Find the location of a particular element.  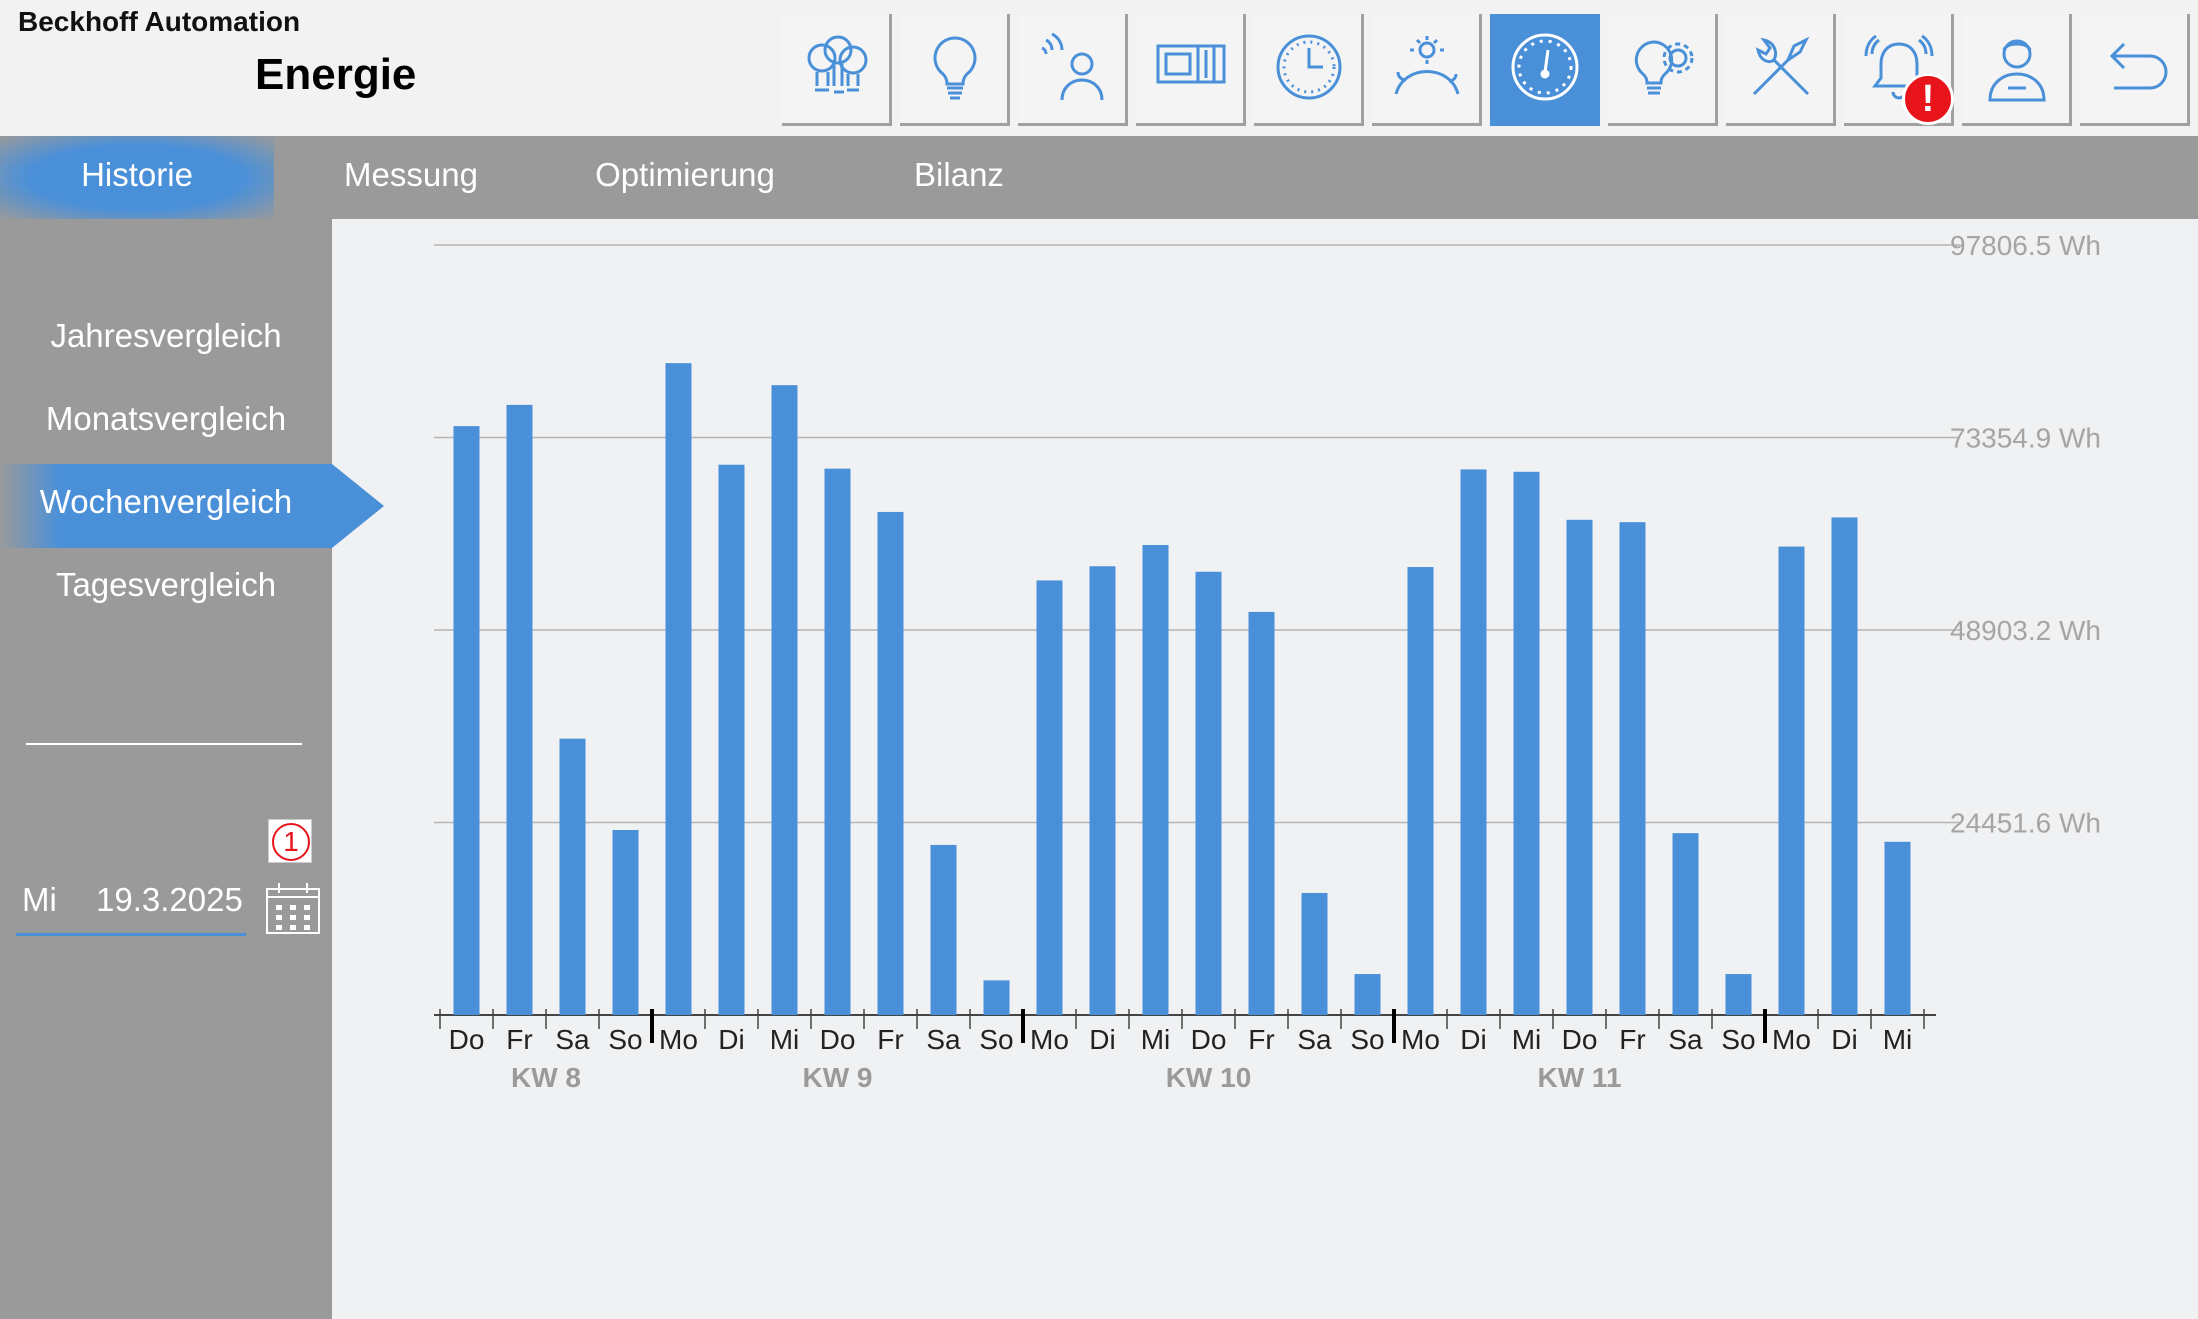

sidebar-item-monatsvergleich: Monatsvergleich is located at coordinates (166, 419).